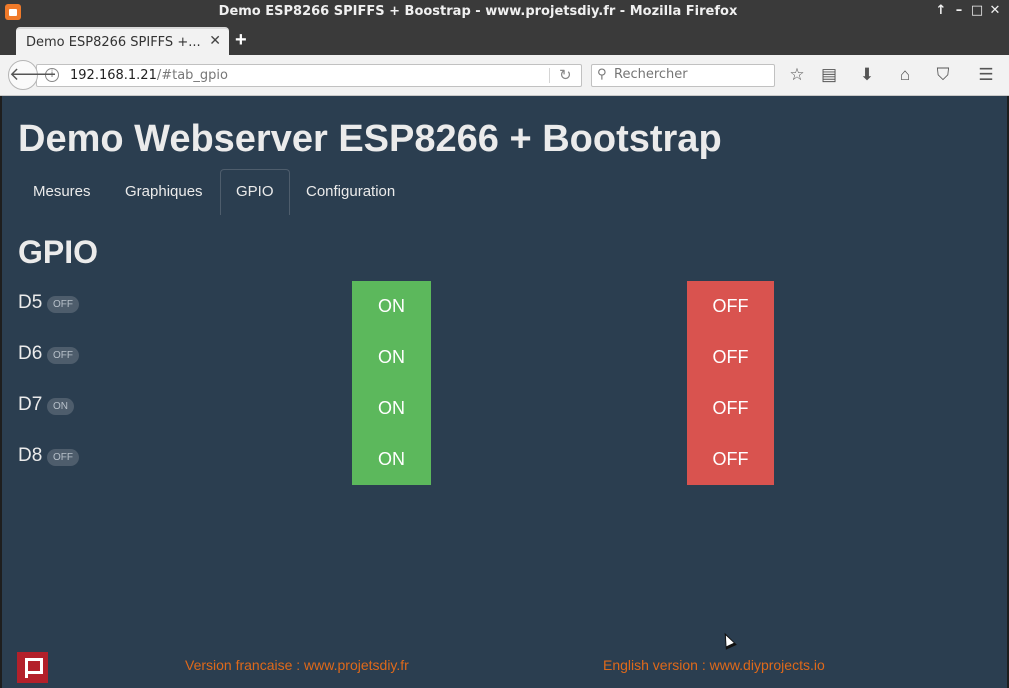 This screenshot has height=688, width=1009. I want to click on status-badge: ON, so click(60, 406).